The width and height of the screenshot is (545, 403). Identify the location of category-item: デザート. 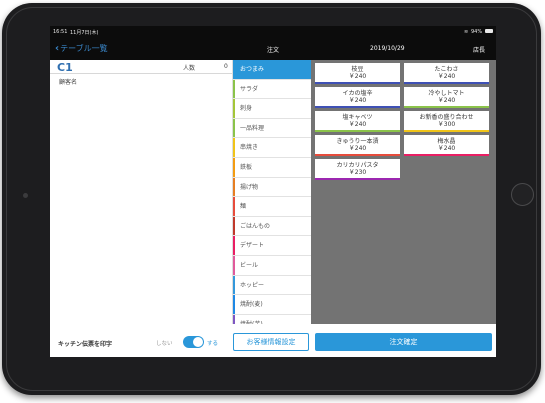
(272, 246).